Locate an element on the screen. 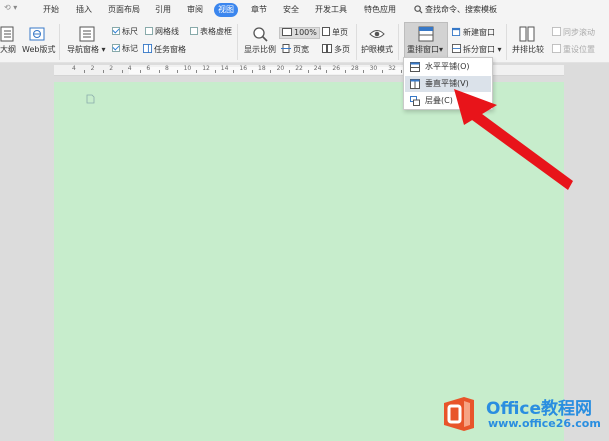  tab-home: 开始 is located at coordinates (51, 10).